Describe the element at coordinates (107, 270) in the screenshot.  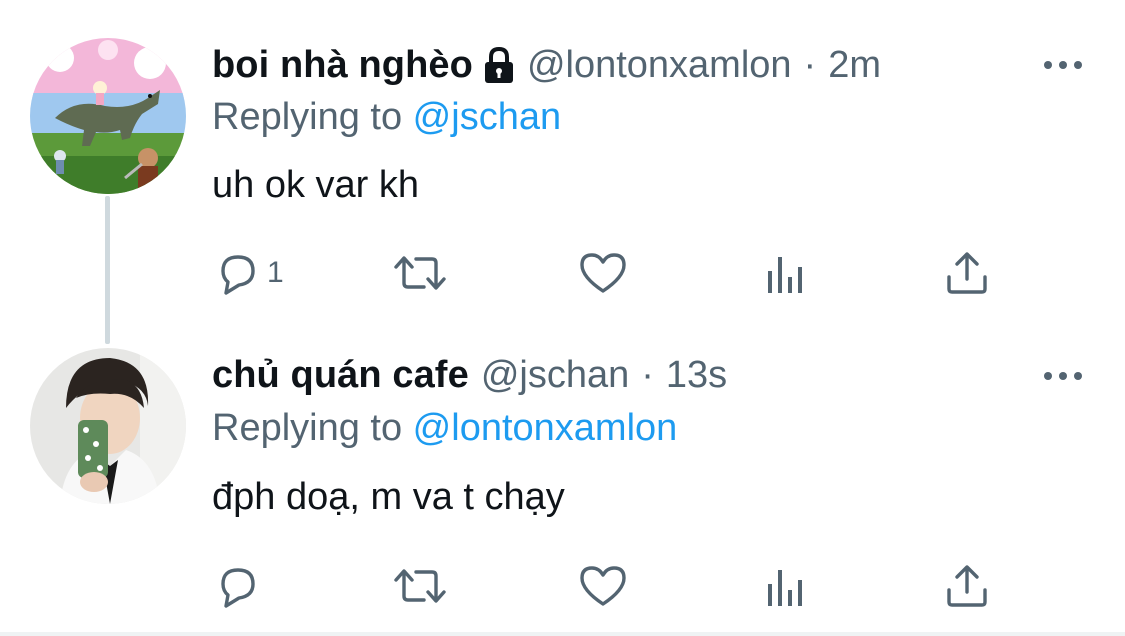
I see `thread-connector-line` at that location.